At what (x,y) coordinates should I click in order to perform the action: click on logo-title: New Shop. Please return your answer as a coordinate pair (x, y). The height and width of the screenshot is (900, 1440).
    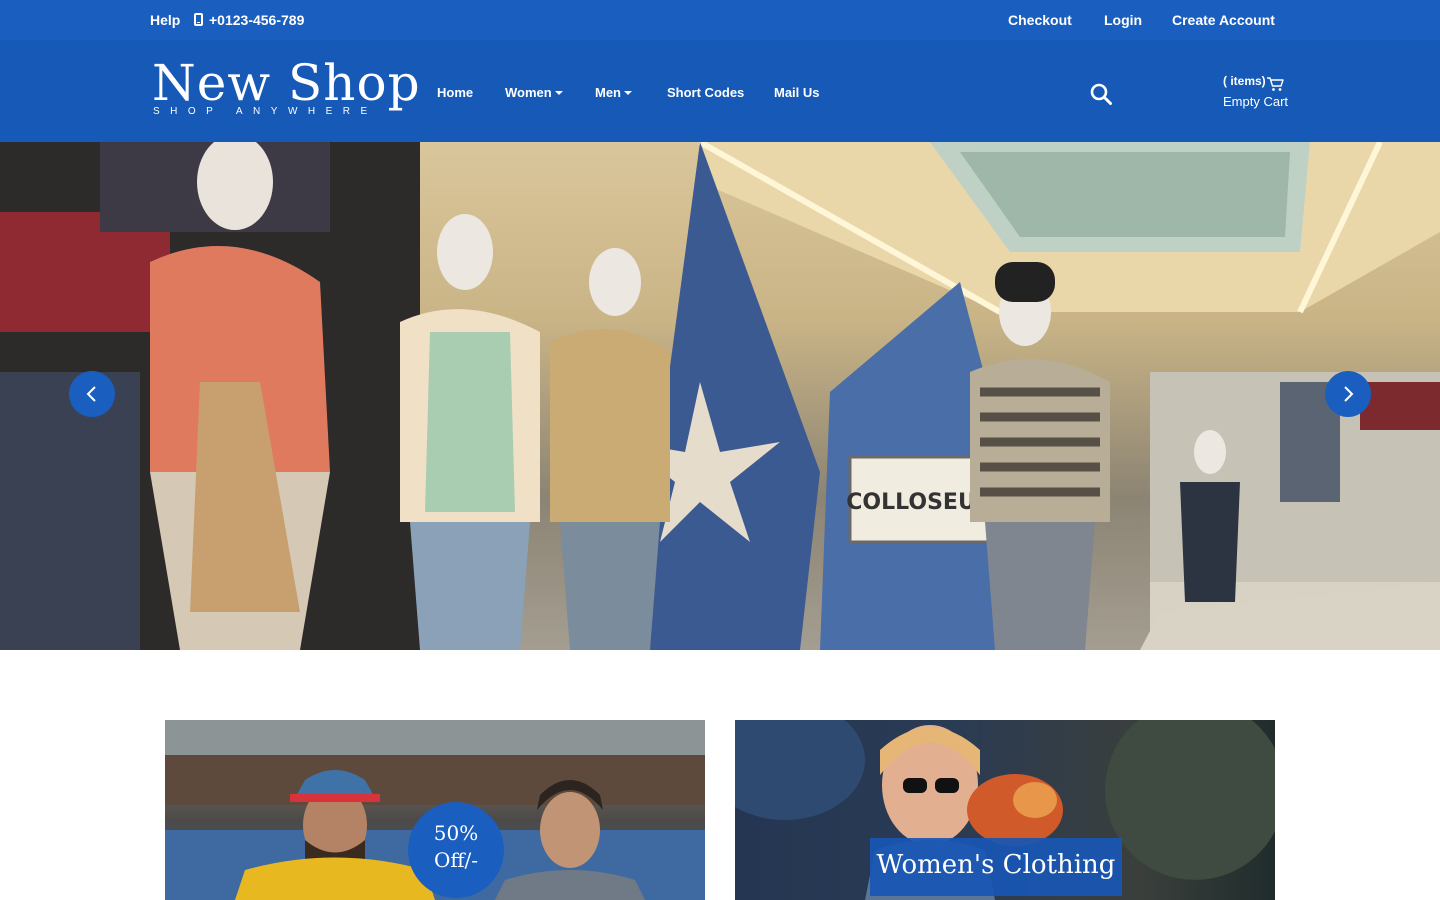
    Looking at the image, I should click on (286, 83).